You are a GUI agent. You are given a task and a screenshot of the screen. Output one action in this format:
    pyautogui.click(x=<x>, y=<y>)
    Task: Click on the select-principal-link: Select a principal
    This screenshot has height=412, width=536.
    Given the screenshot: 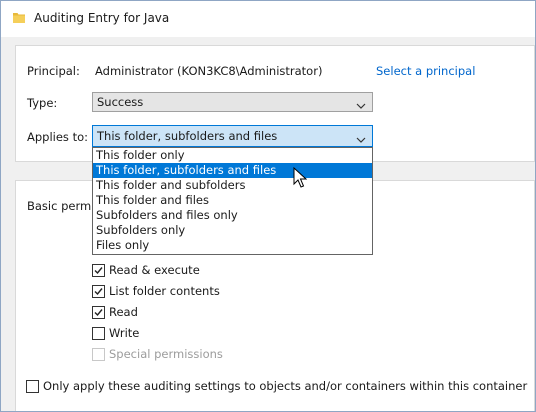 What is the action you would take?
    pyautogui.click(x=425, y=71)
    